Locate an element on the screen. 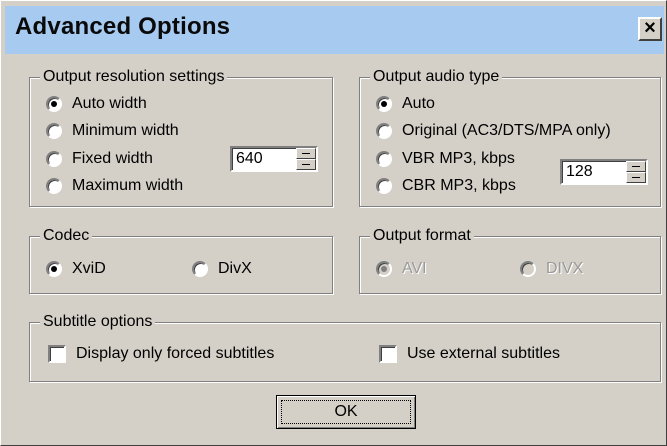  radio-audio-original: Original (AC3/DTS/MPA only) is located at coordinates (493, 131).